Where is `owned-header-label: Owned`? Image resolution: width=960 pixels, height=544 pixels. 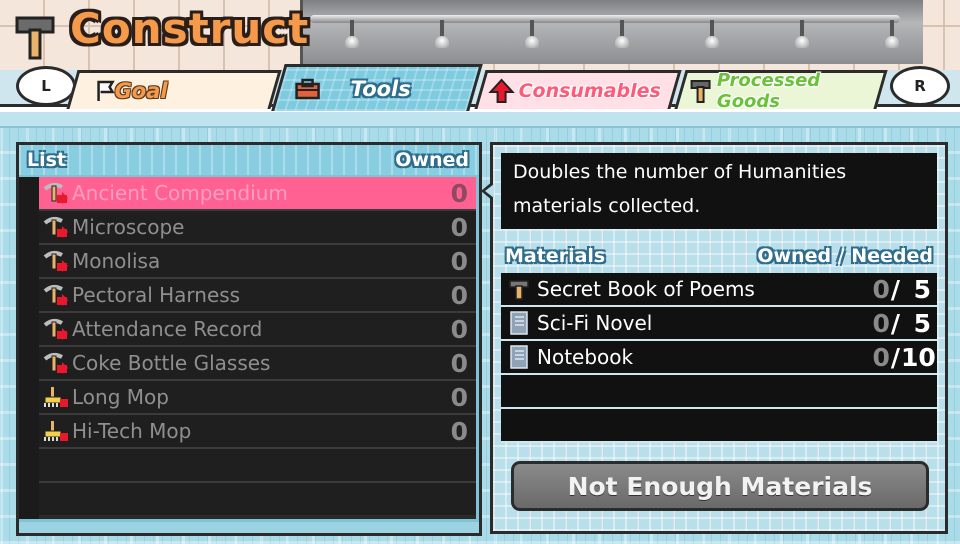 owned-header-label: Owned is located at coordinates (432, 160).